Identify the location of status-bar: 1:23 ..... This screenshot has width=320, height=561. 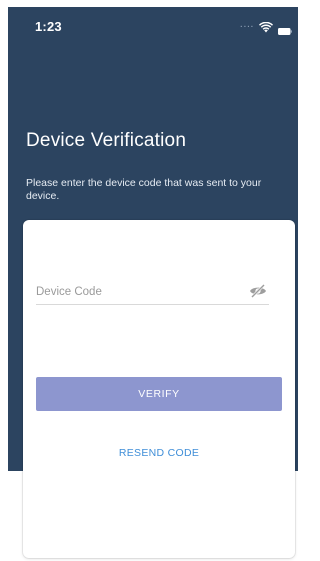
(153, 25).